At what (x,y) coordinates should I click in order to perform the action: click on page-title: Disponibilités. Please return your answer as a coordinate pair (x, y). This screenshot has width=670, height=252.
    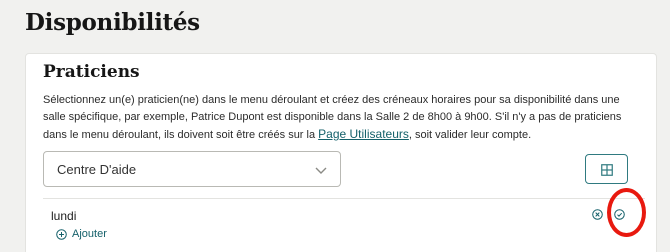
    Looking at the image, I should click on (112, 22).